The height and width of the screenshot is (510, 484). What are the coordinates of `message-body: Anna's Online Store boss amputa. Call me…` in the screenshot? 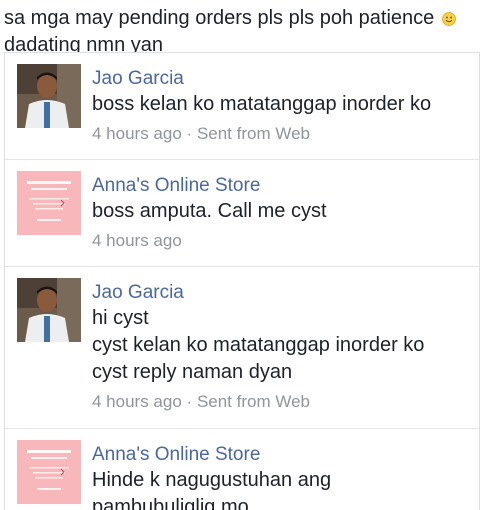 It's located at (281, 214).